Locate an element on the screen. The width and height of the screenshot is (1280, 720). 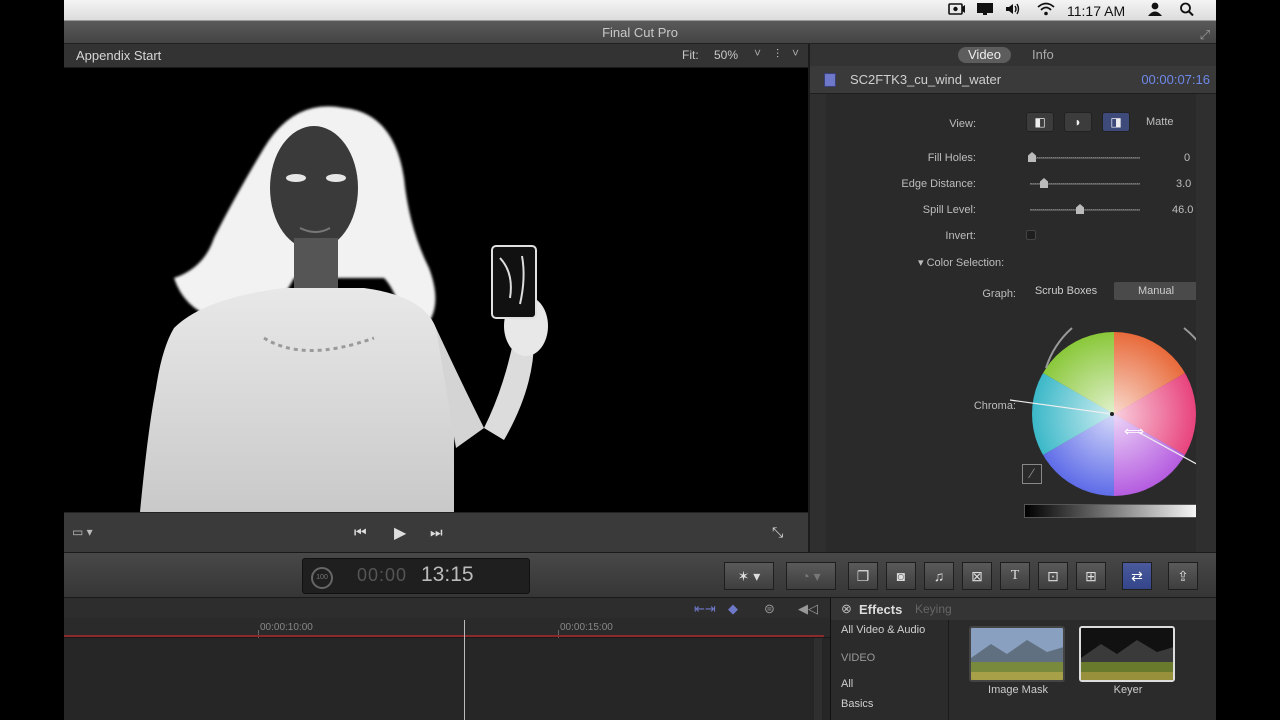
fill-holes-value: 0 is located at coordinates (1187, 158).